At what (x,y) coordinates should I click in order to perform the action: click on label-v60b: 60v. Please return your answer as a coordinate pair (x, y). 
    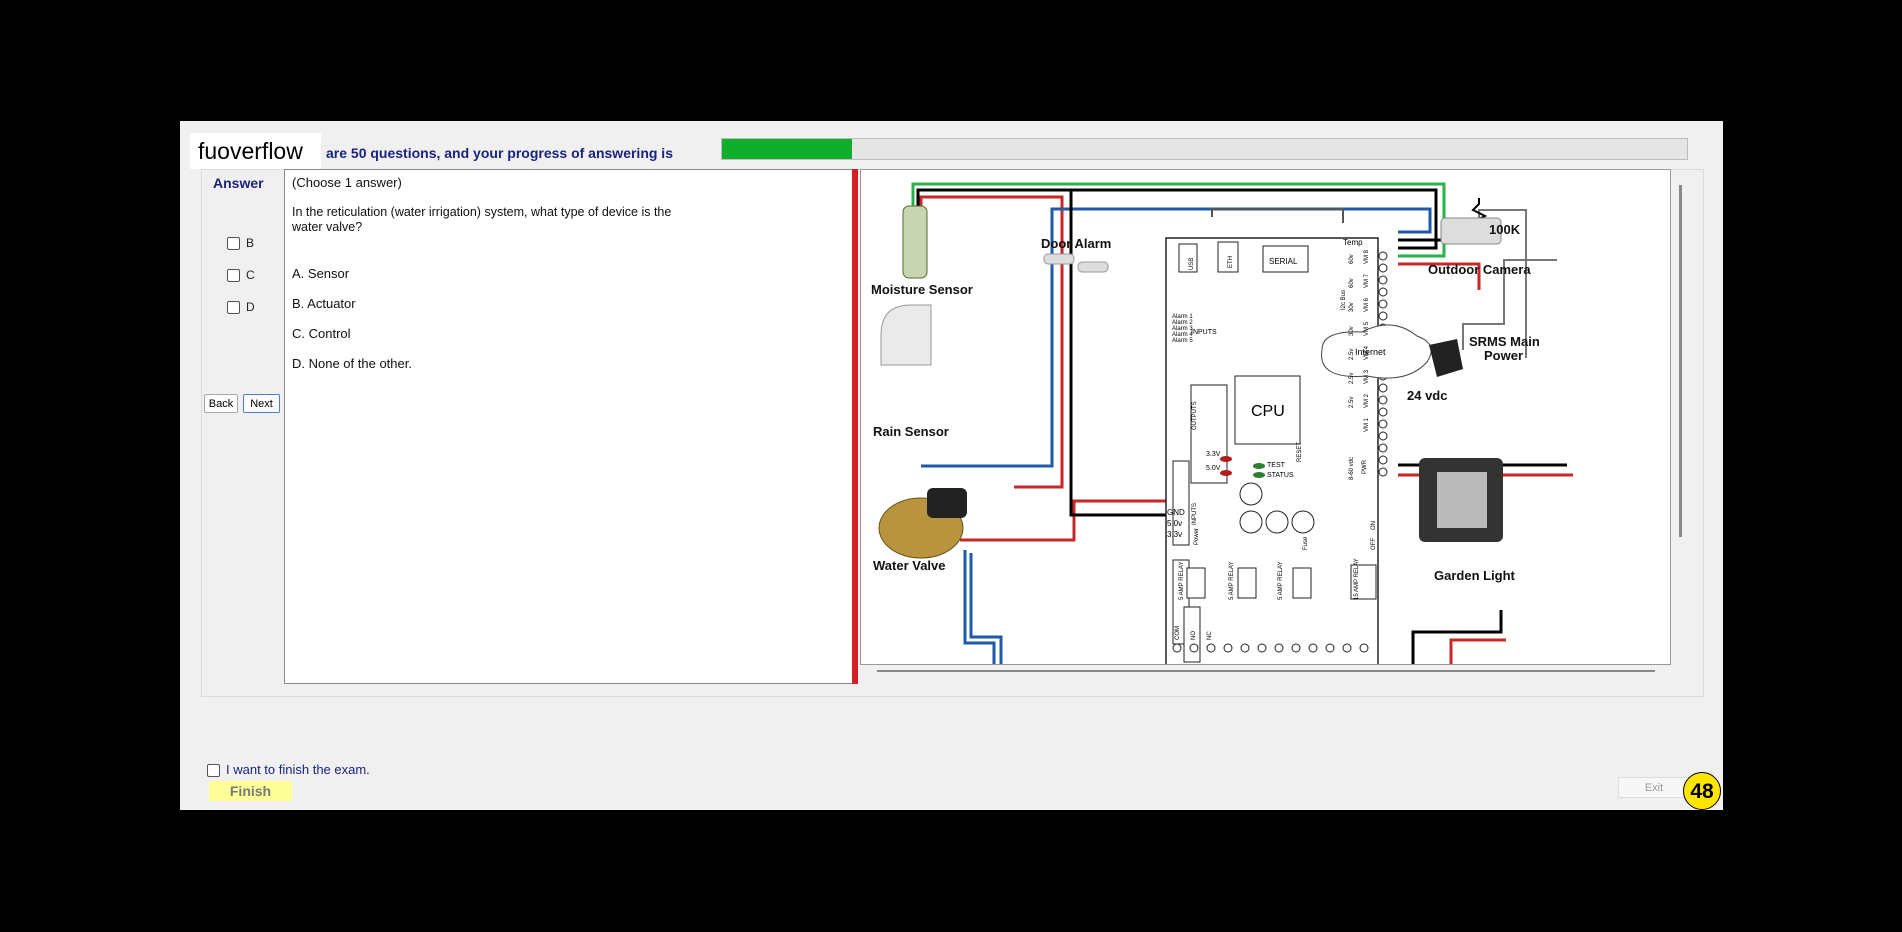
    Looking at the image, I should click on (1352, 283).